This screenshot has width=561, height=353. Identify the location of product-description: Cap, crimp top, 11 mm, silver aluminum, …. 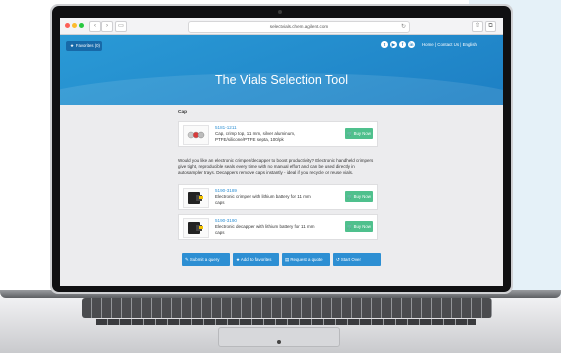
(255, 136).